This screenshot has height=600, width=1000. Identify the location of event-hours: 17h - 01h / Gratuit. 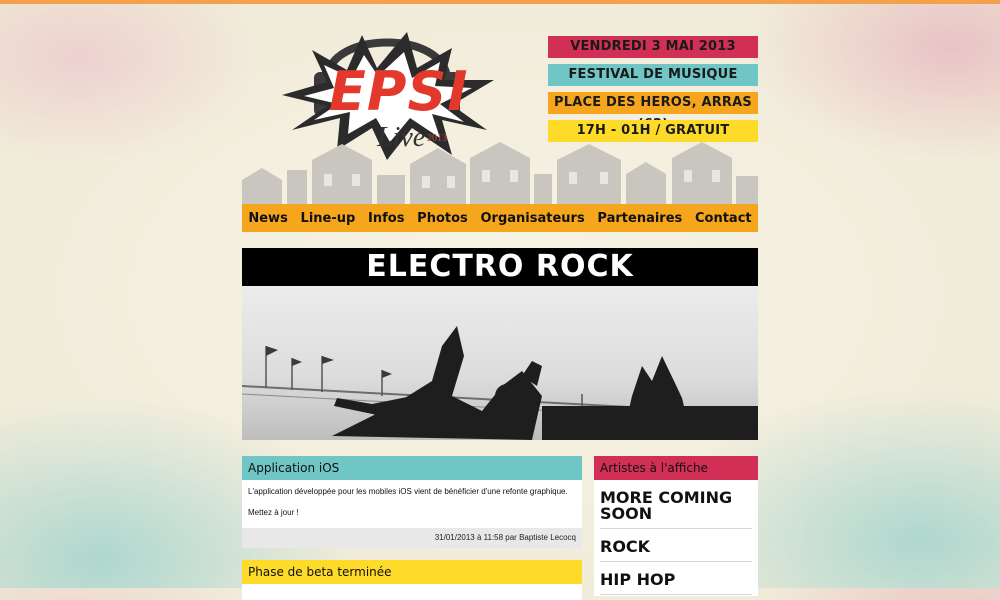
(653, 131).